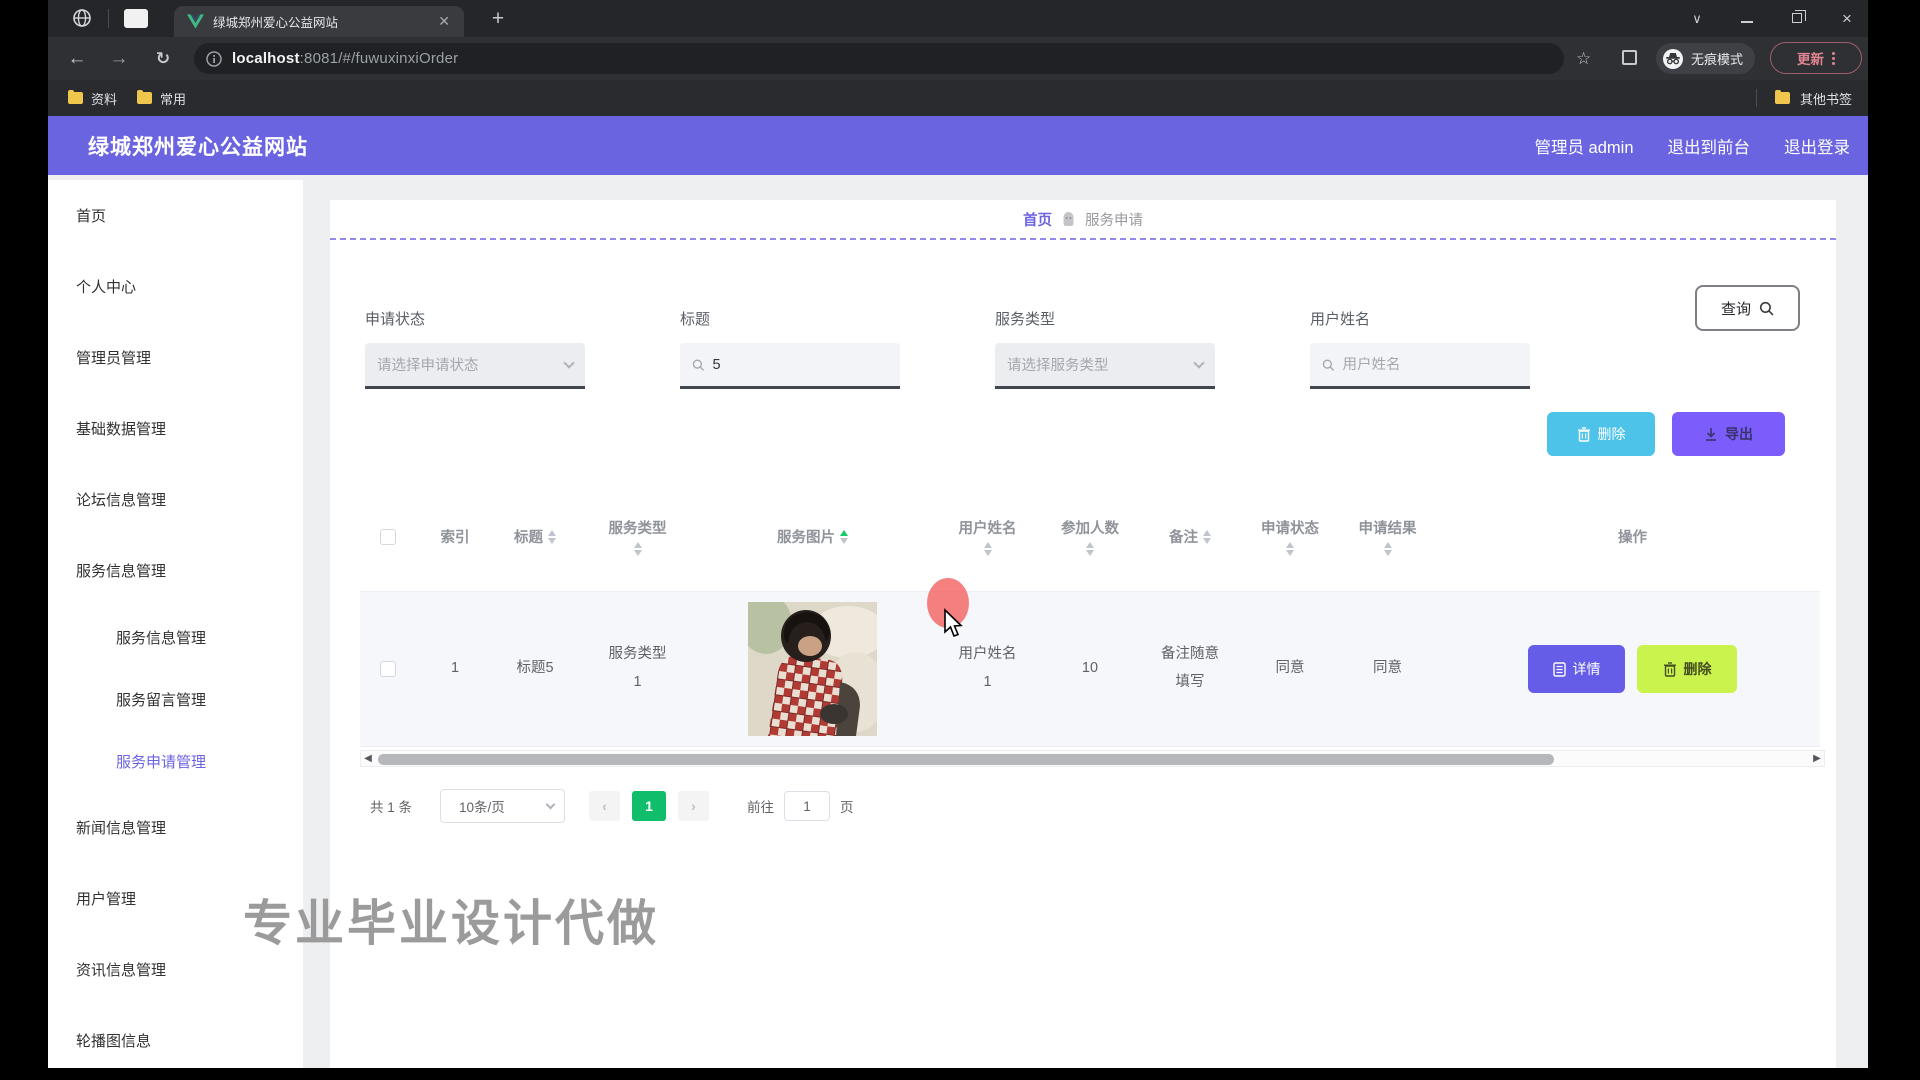  What do you see at coordinates (987, 536) in the screenshot?
I see `col-user-name: 用户姓名` at bounding box center [987, 536].